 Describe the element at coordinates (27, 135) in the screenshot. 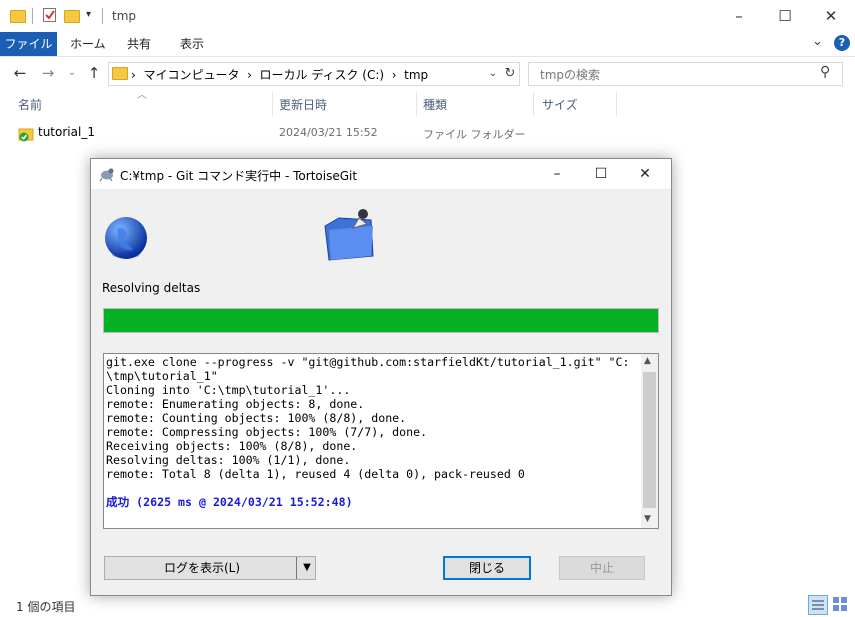

I see `git-folder-icon` at that location.